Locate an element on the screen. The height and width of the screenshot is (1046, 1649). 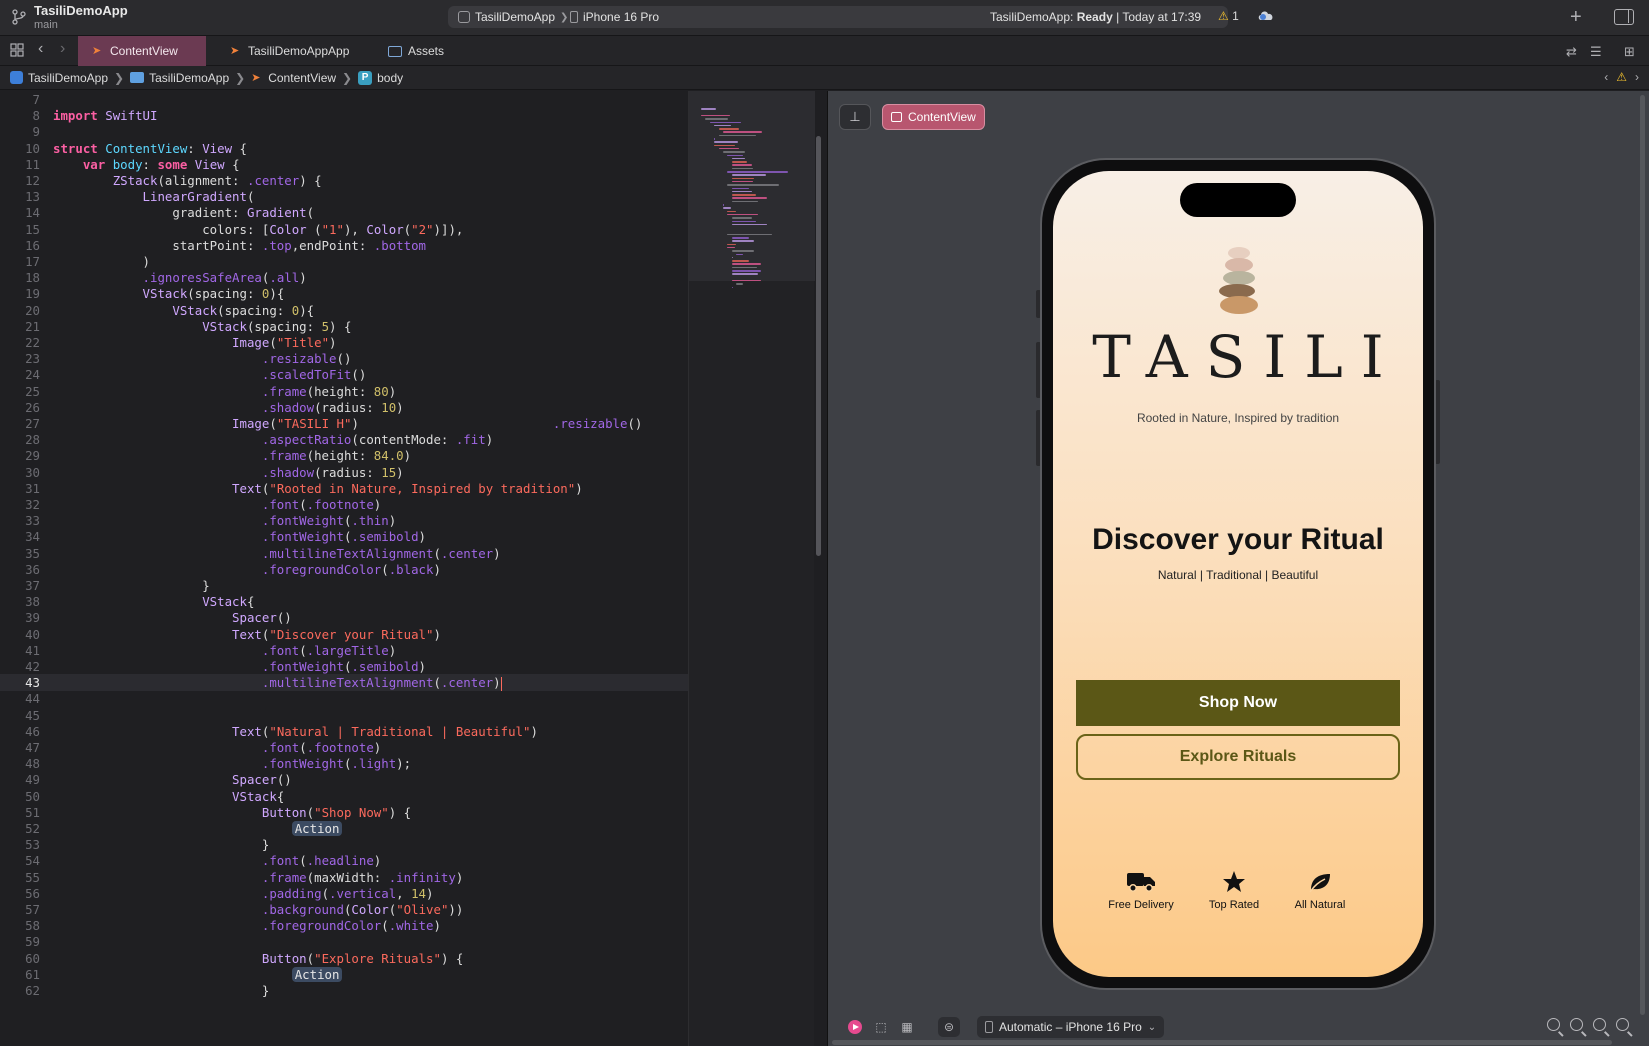
code-line: 44 is located at coordinates (344, 698).